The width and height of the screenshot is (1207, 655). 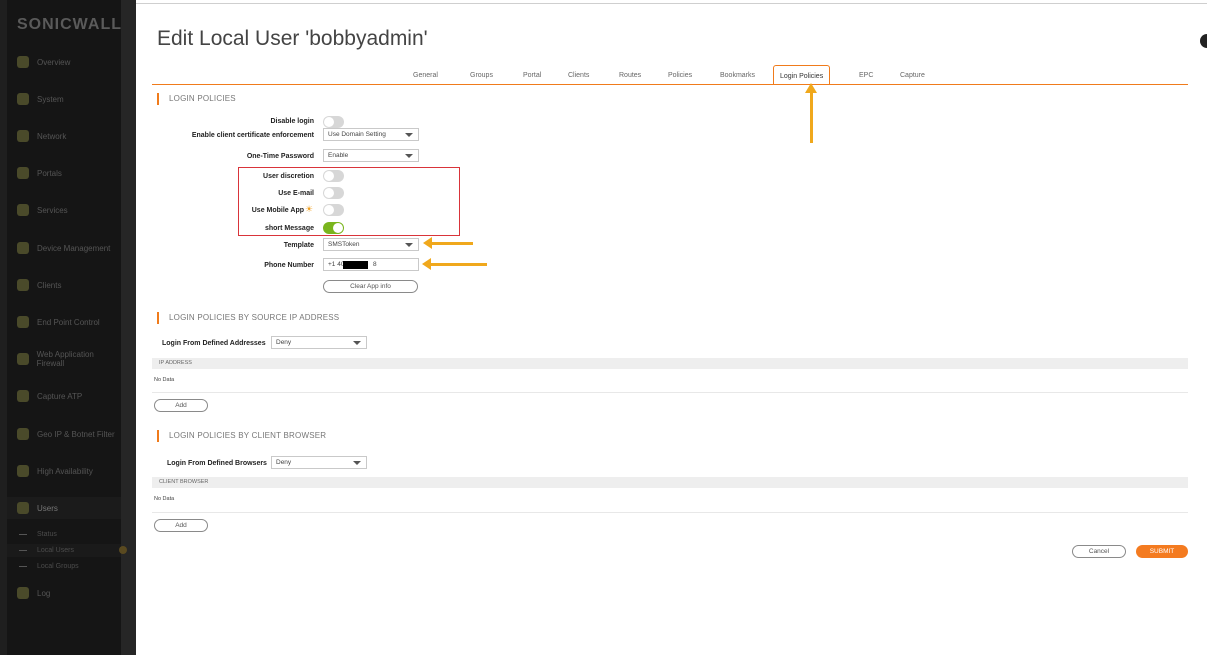 What do you see at coordinates (64, 434) in the screenshot?
I see `sidebar-item-geo-ip: Geo IP & Botnet Filter` at bounding box center [64, 434].